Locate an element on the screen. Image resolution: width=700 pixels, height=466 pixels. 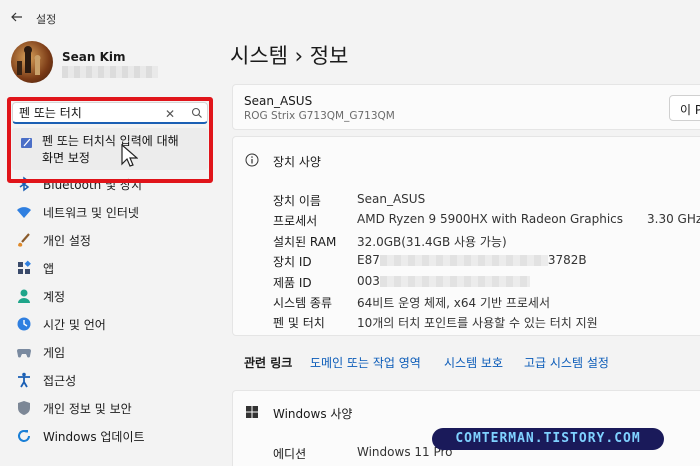
windows-logo-icon is located at coordinates (252, 412).